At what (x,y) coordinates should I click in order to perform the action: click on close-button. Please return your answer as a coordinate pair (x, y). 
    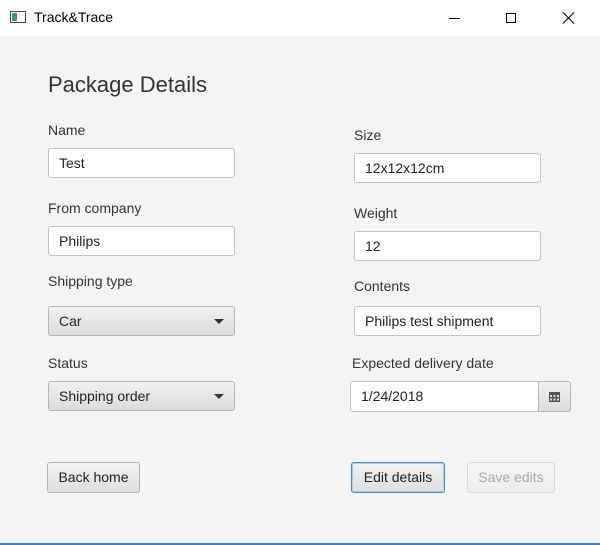
    Looking at the image, I should click on (569, 18).